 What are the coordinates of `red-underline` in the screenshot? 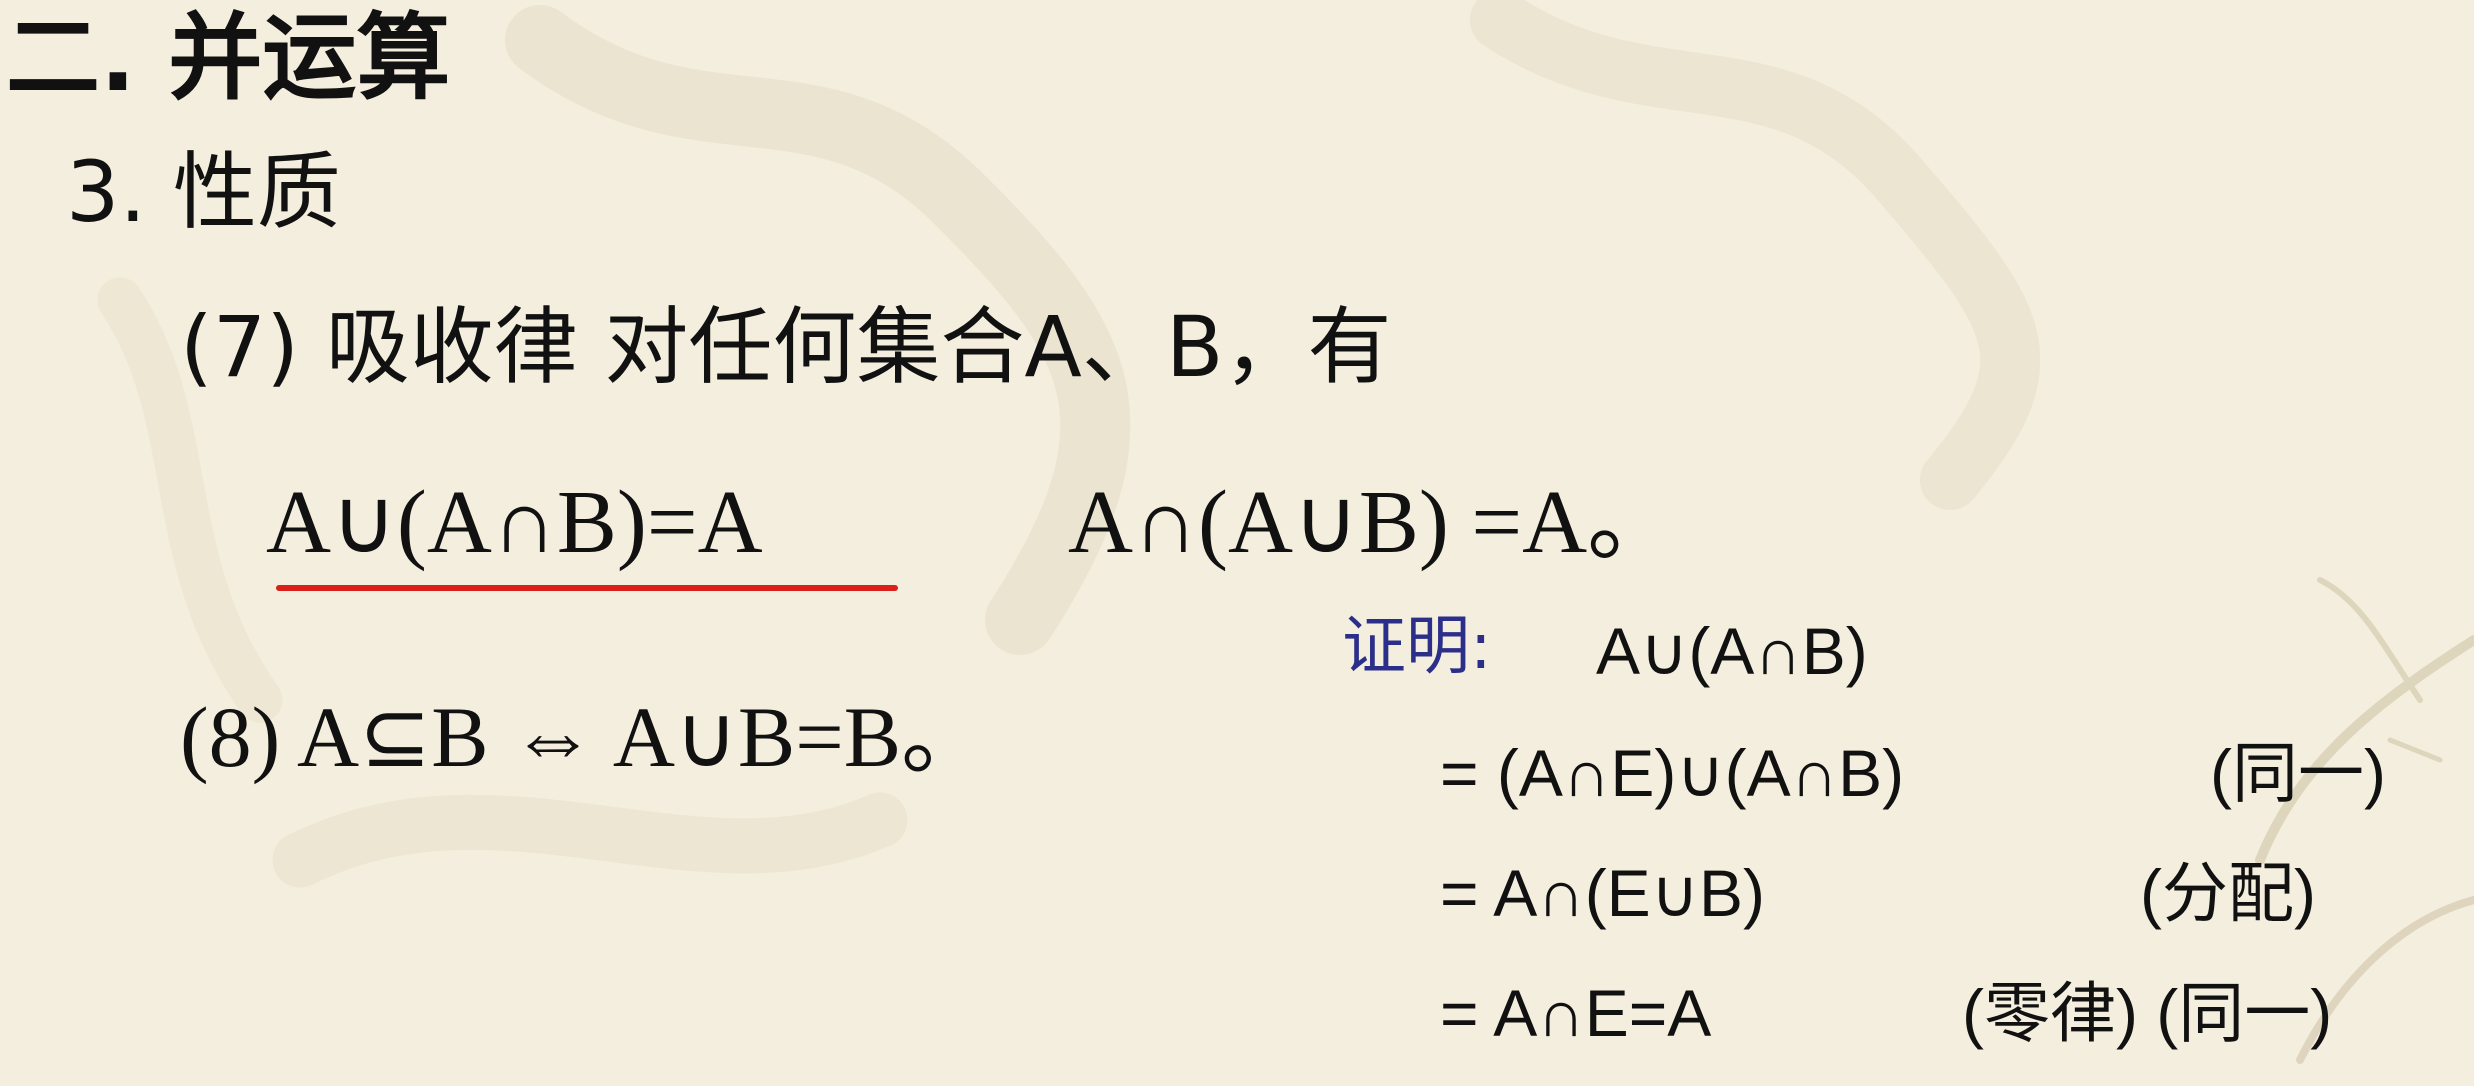 It's located at (587, 588).